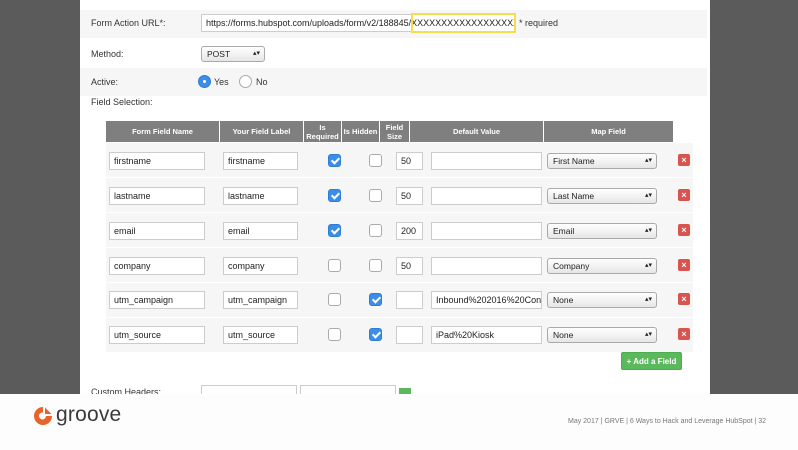 The image size is (798, 450). I want to click on default-value-input: iPad%20Kiosk, so click(486, 335).